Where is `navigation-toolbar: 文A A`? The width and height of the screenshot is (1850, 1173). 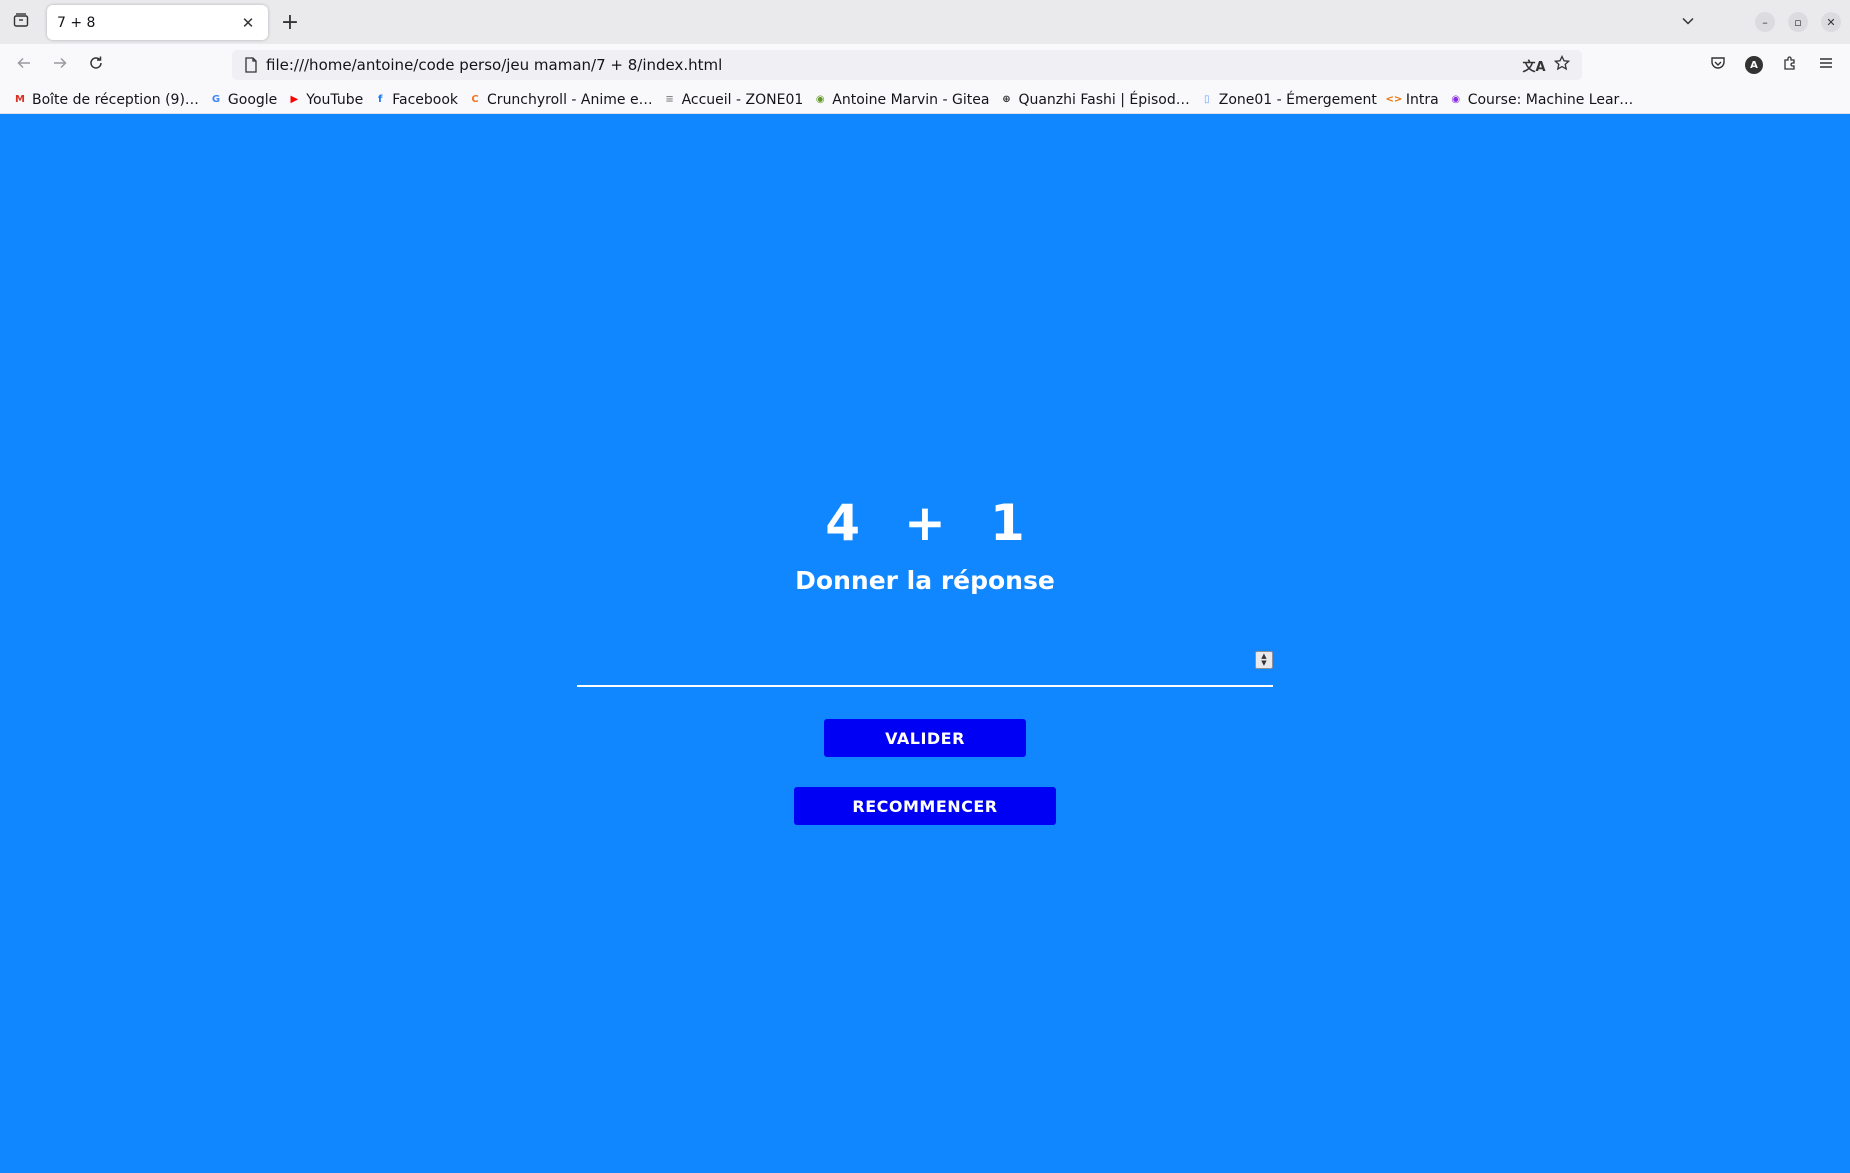
navigation-toolbar: 文A A is located at coordinates (925, 65).